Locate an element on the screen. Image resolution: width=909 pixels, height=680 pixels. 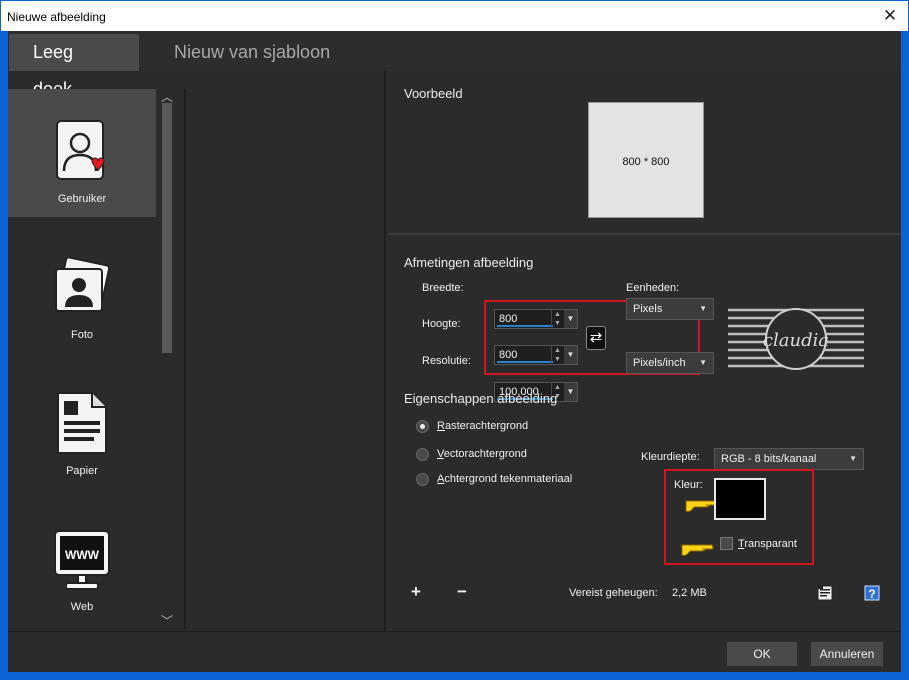
preview-size-text: 800 * 800 is located at coordinates (646, 162).